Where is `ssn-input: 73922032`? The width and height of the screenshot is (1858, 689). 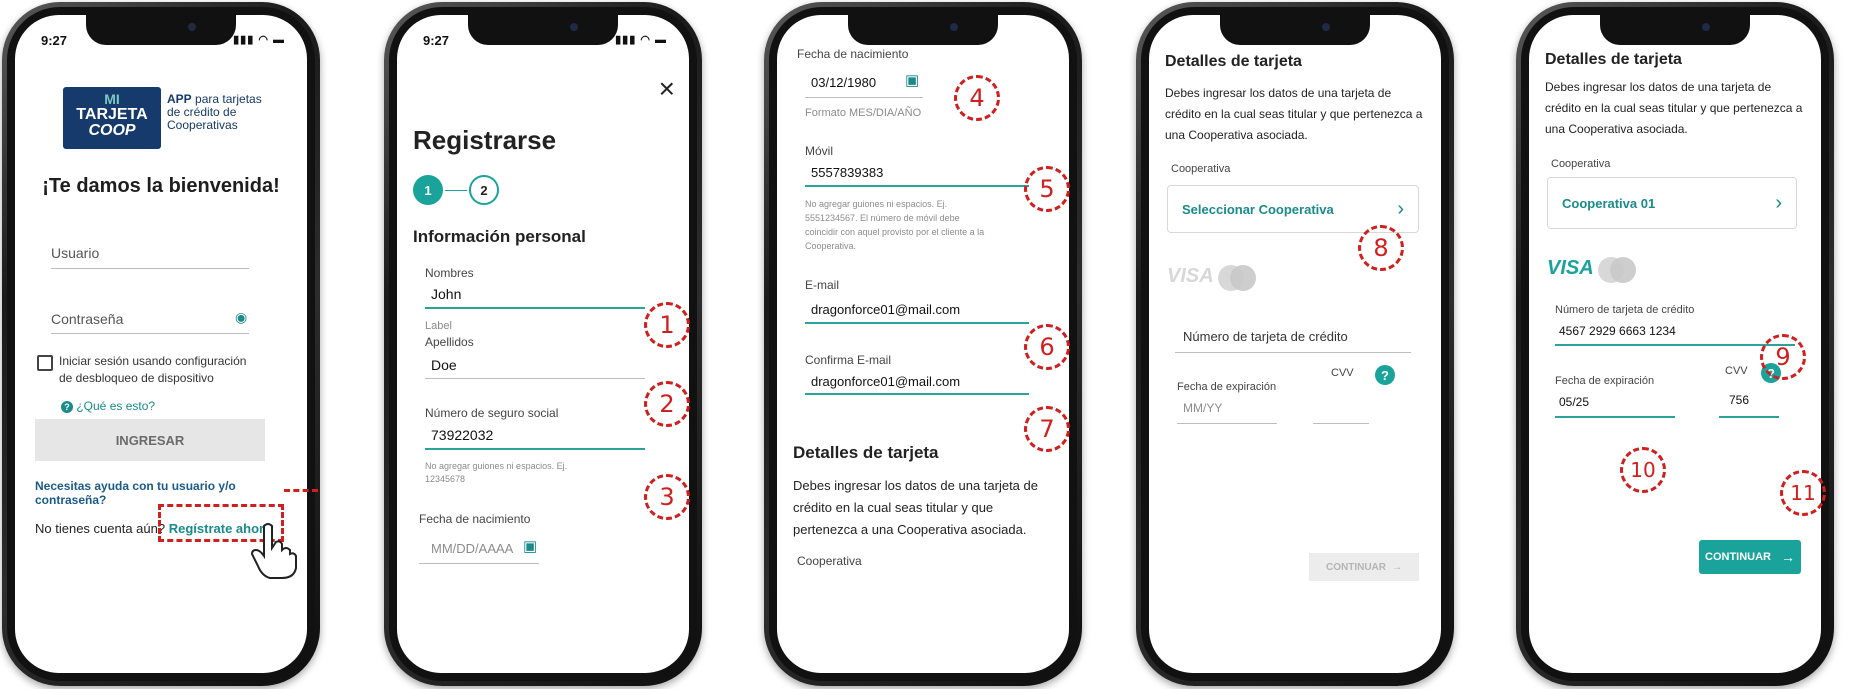 ssn-input: 73922032 is located at coordinates (462, 435).